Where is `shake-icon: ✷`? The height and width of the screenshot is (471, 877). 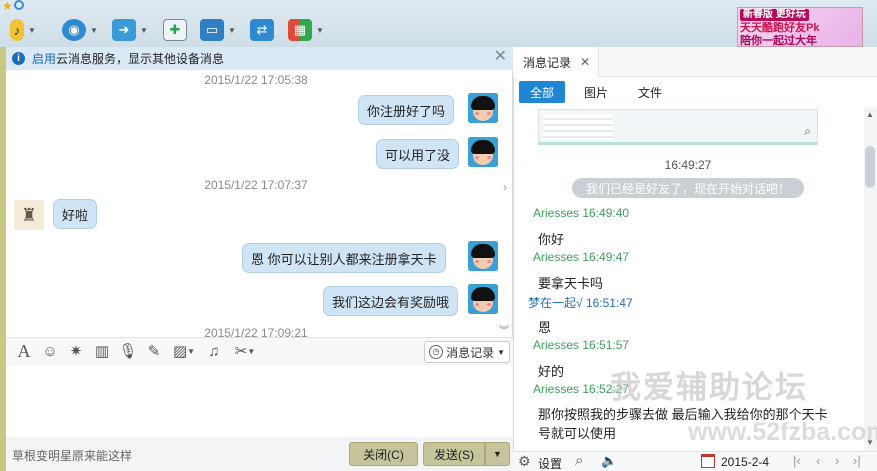 shake-icon: ✷ is located at coordinates (76, 351).